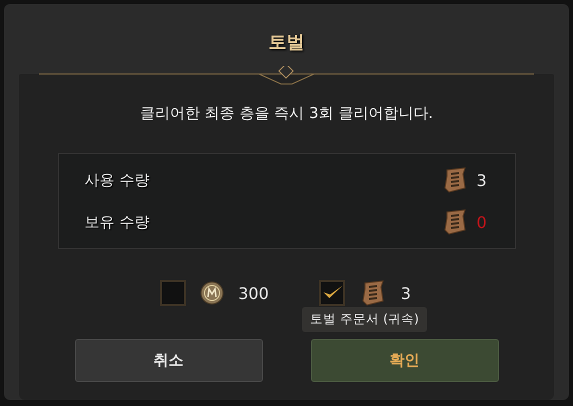 The height and width of the screenshot is (406, 573). I want to click on quantity-label: 사용 수량, so click(117, 180).